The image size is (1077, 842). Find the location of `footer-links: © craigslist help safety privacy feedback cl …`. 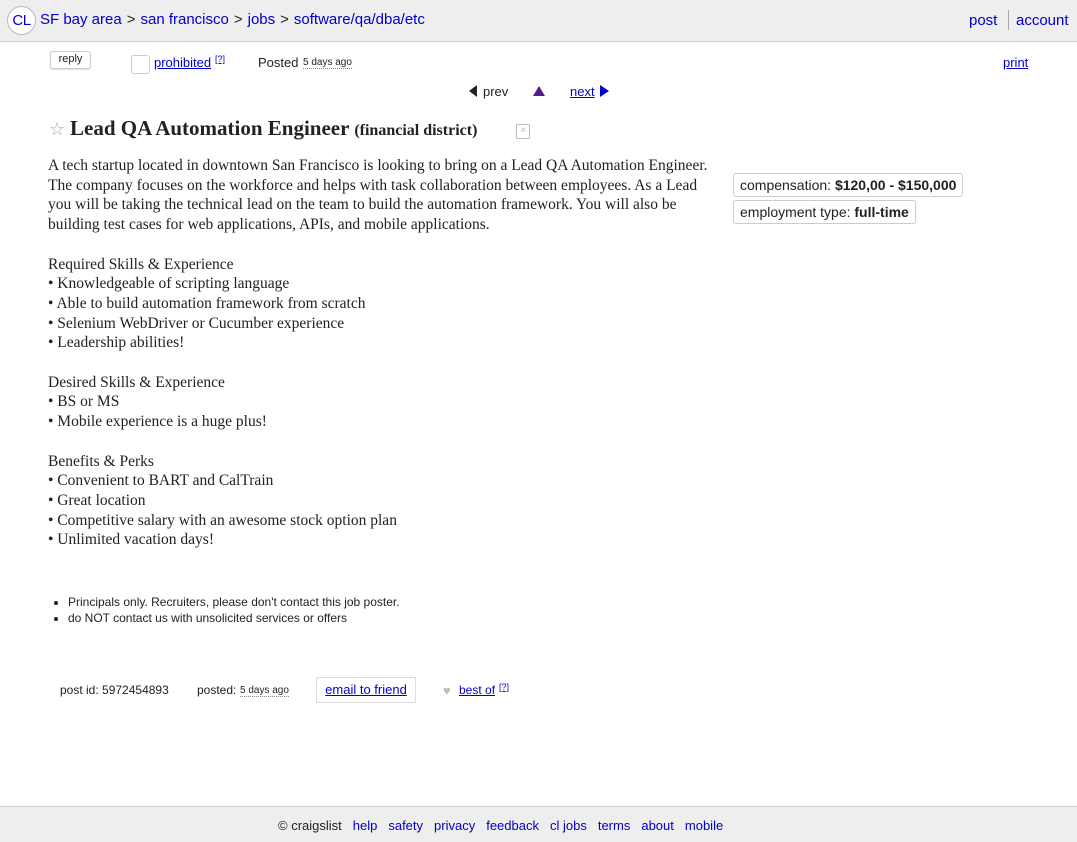

footer-links: © craigslist help safety privacy feedback cl … is located at coordinates (500, 825).